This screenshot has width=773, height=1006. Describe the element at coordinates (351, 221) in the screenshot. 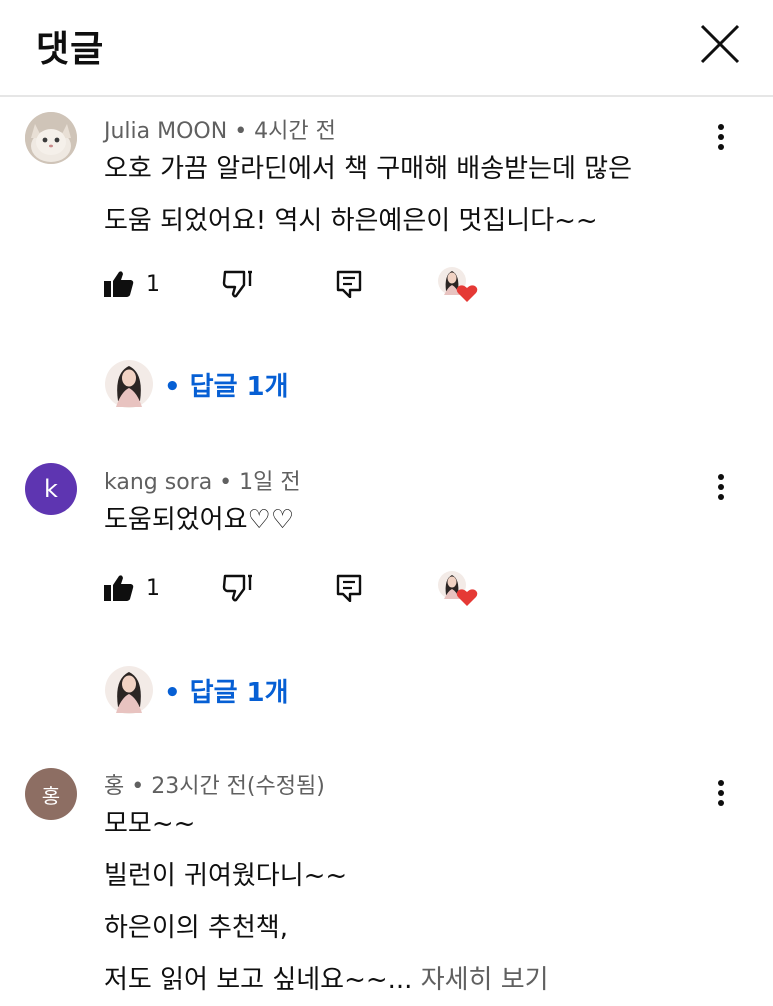

I see `comment-line: 도움 되었어요! 역시 하은예은이 멋집니다~~` at that location.